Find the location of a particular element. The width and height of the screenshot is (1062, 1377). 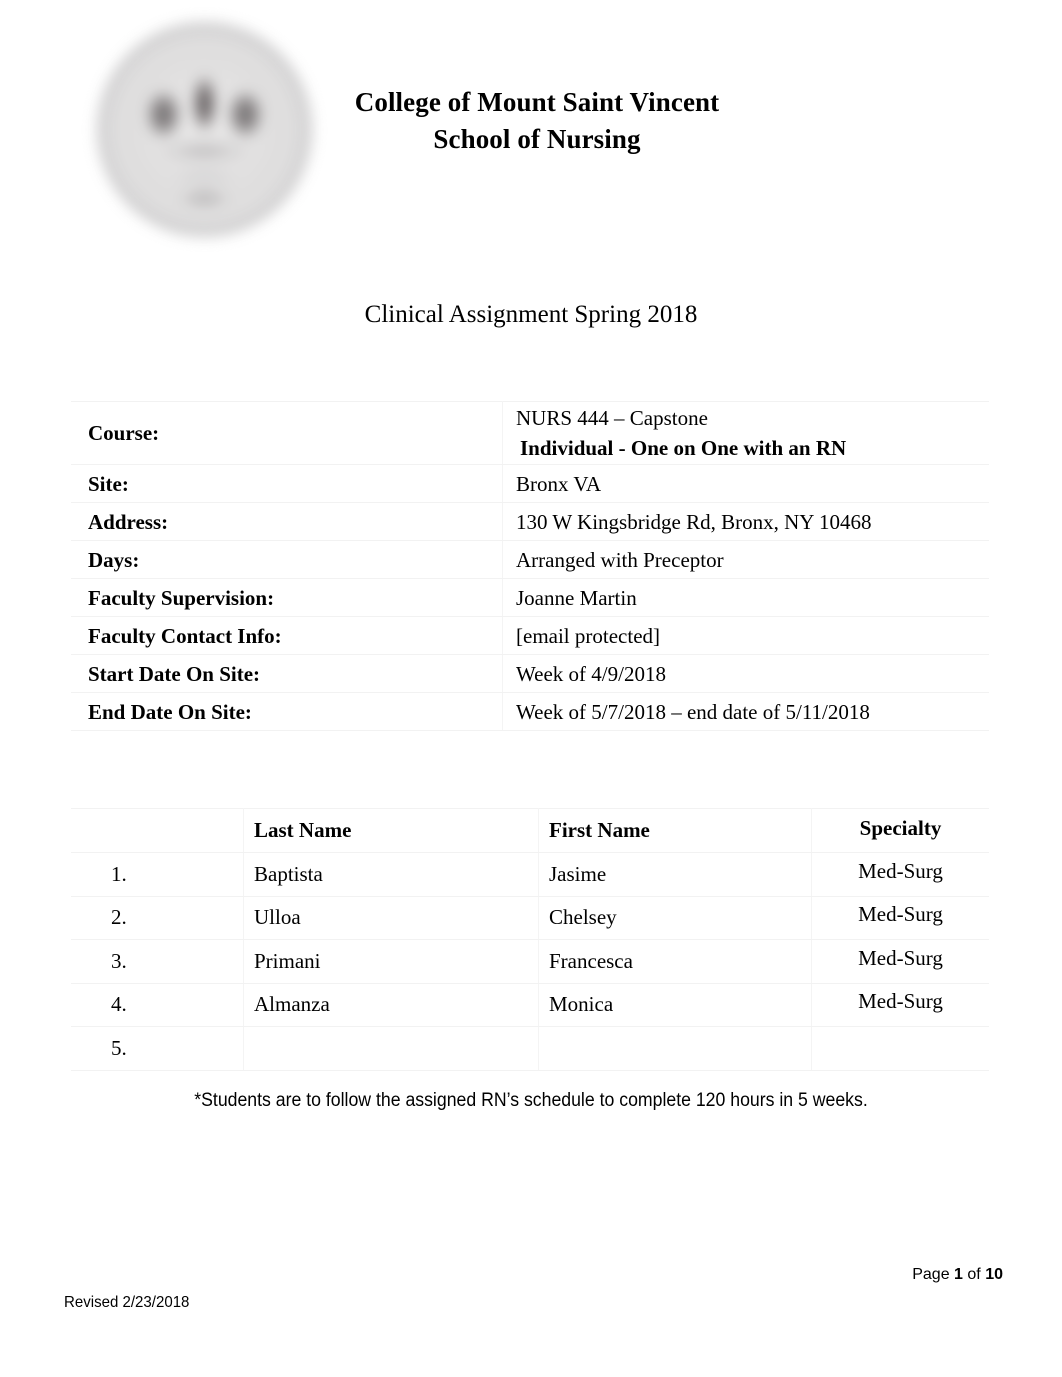

student-last-name: Primani is located at coordinates (391, 961).